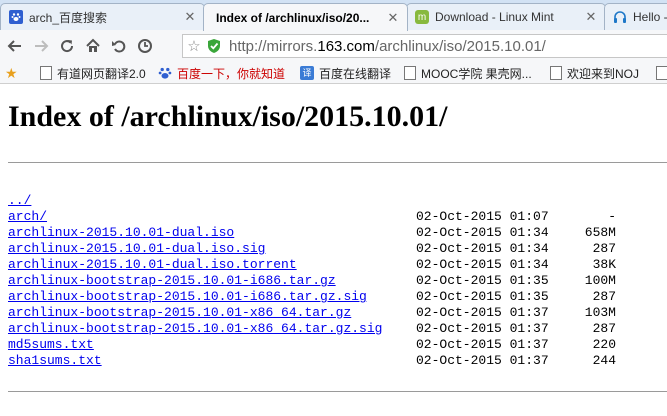 This screenshot has height=416, width=667. I want to click on tab-hello: Hello -, so click(635, 16).